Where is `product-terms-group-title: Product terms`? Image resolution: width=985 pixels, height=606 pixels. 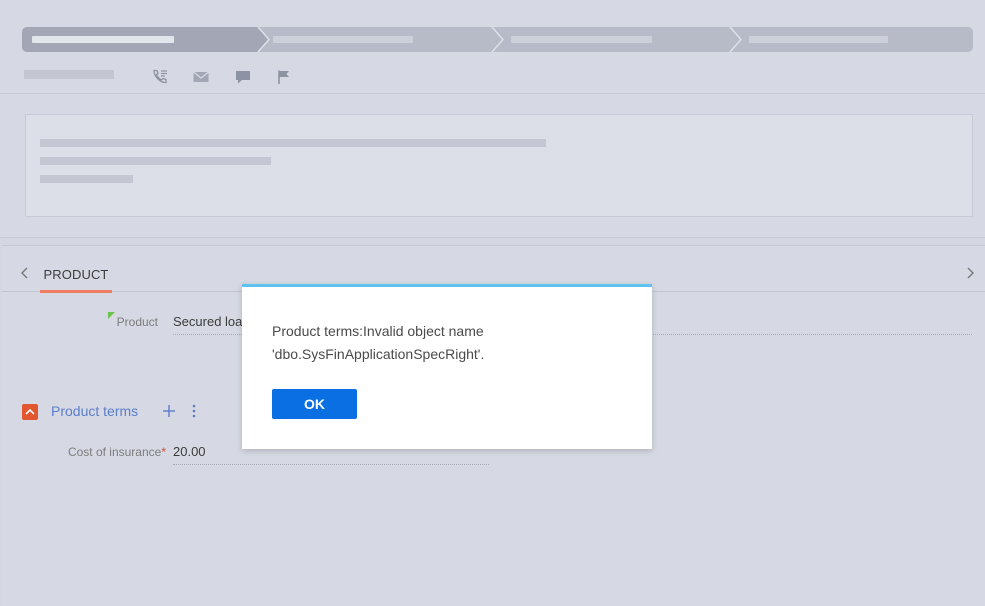 product-terms-group-title: Product terms is located at coordinates (94, 411).